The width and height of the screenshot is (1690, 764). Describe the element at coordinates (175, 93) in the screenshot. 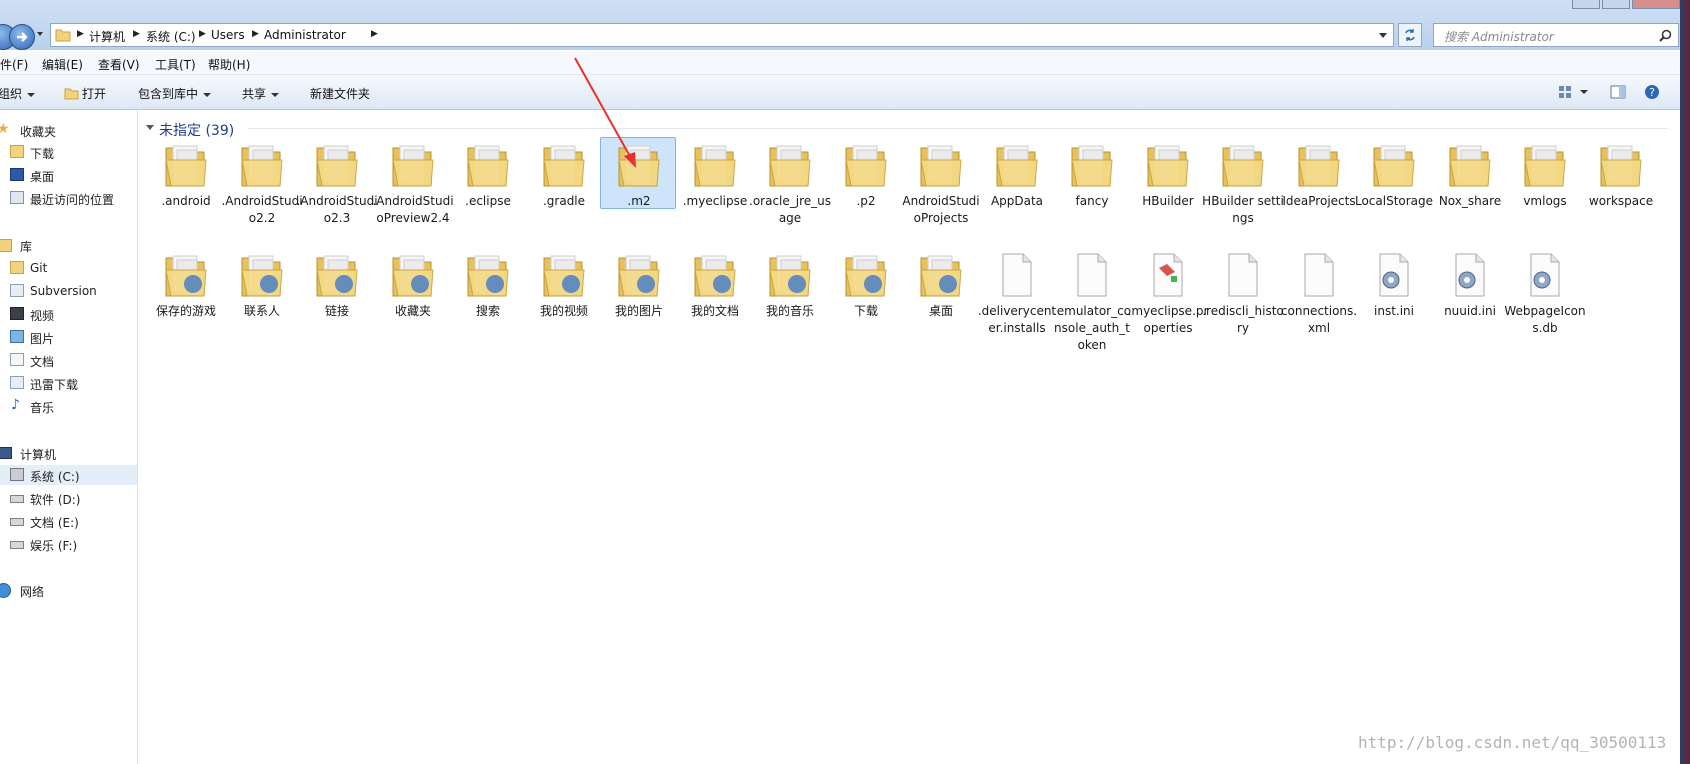

I see `include-library-button: 包含到库中` at that location.